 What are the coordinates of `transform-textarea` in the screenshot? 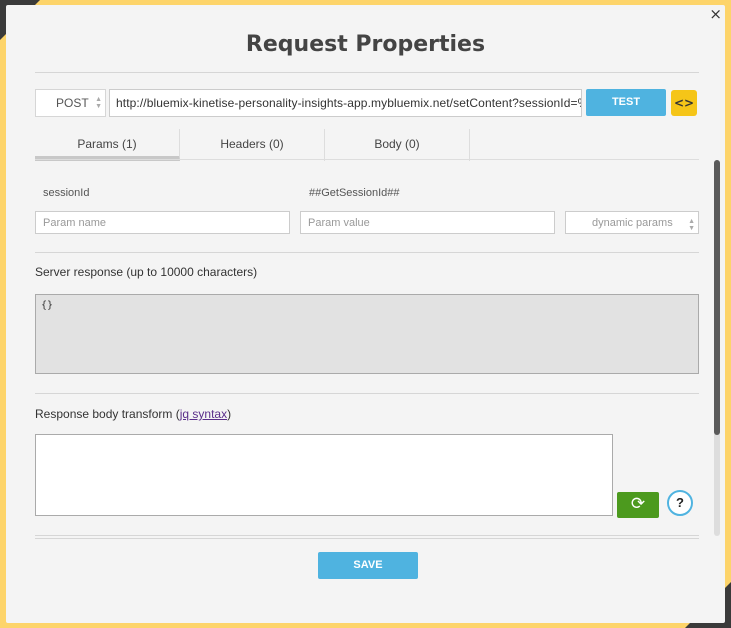 It's located at (324, 475).